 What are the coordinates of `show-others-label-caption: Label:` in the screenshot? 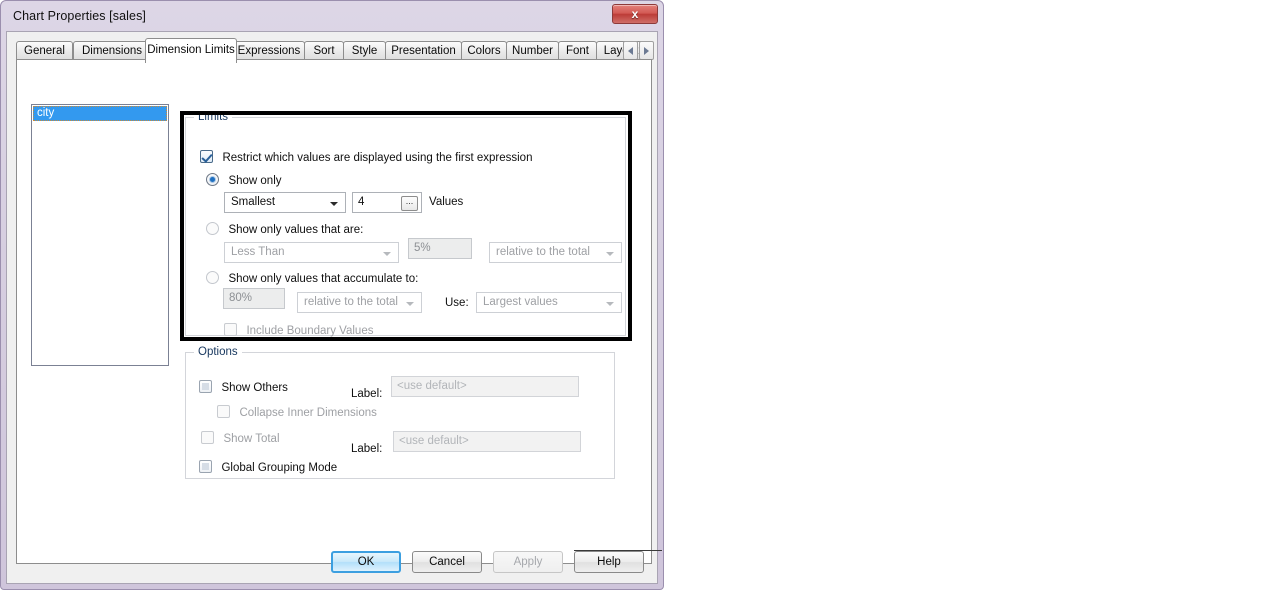 It's located at (367, 394).